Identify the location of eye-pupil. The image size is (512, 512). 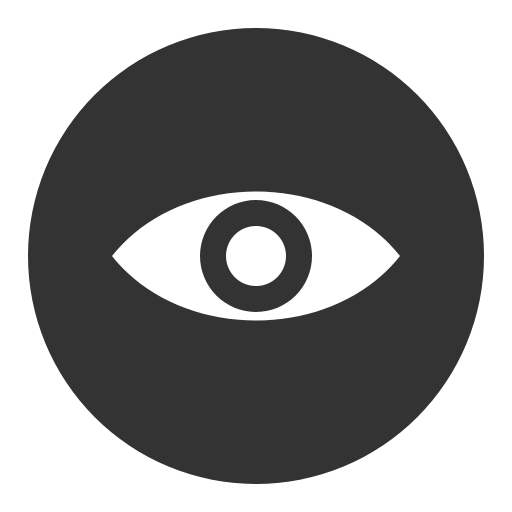
(256, 256).